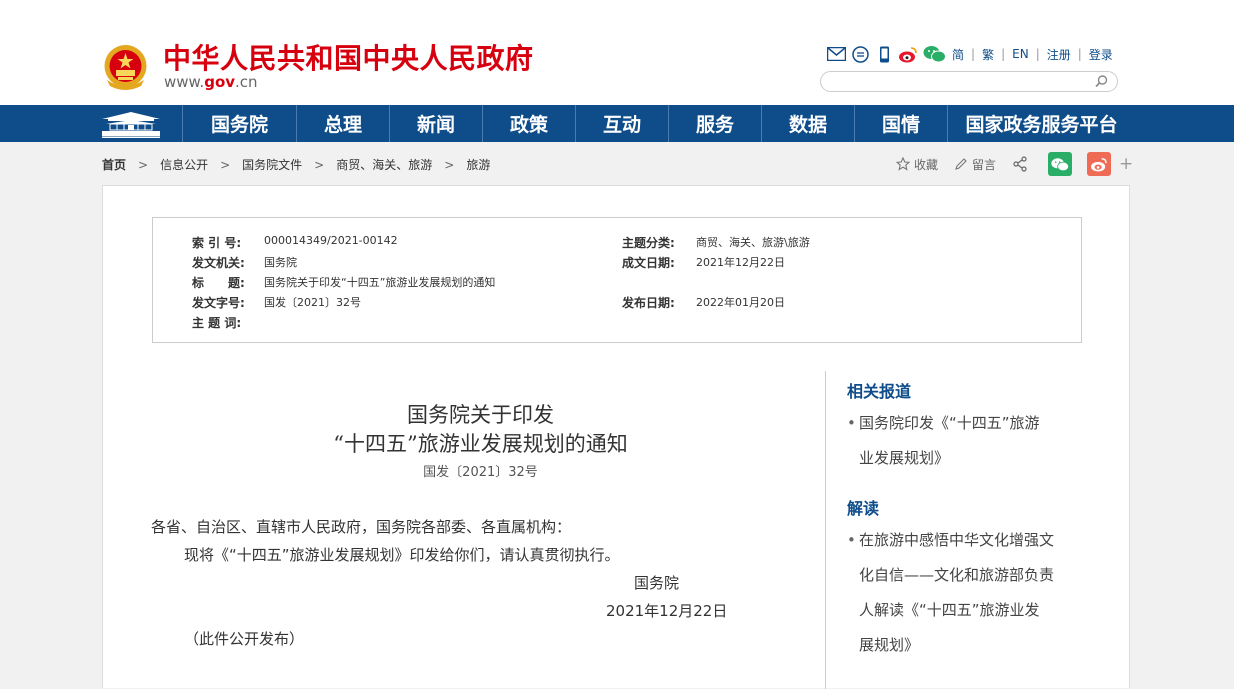 The image size is (1234, 689). Describe the element at coordinates (1101, 81) in the screenshot. I see `search-icon` at that location.